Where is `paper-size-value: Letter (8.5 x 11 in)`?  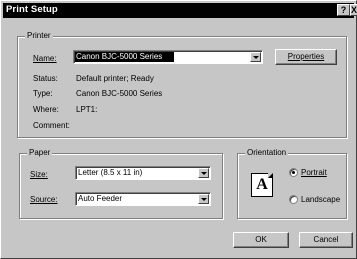
paper-size-value: Letter (8.5 x 11 in) is located at coordinates (110, 172).